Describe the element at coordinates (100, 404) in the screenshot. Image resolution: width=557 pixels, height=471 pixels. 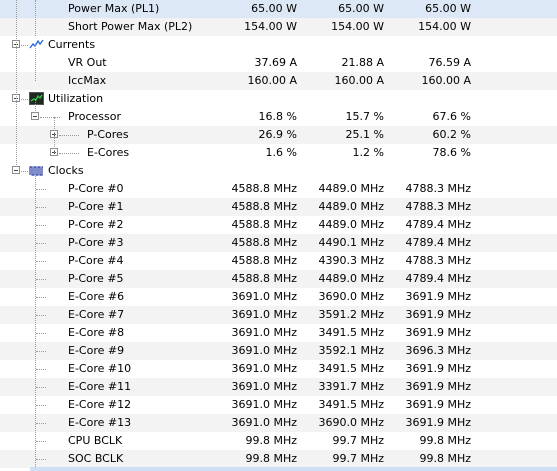
I see `sensor-label: E-Core #12` at that location.